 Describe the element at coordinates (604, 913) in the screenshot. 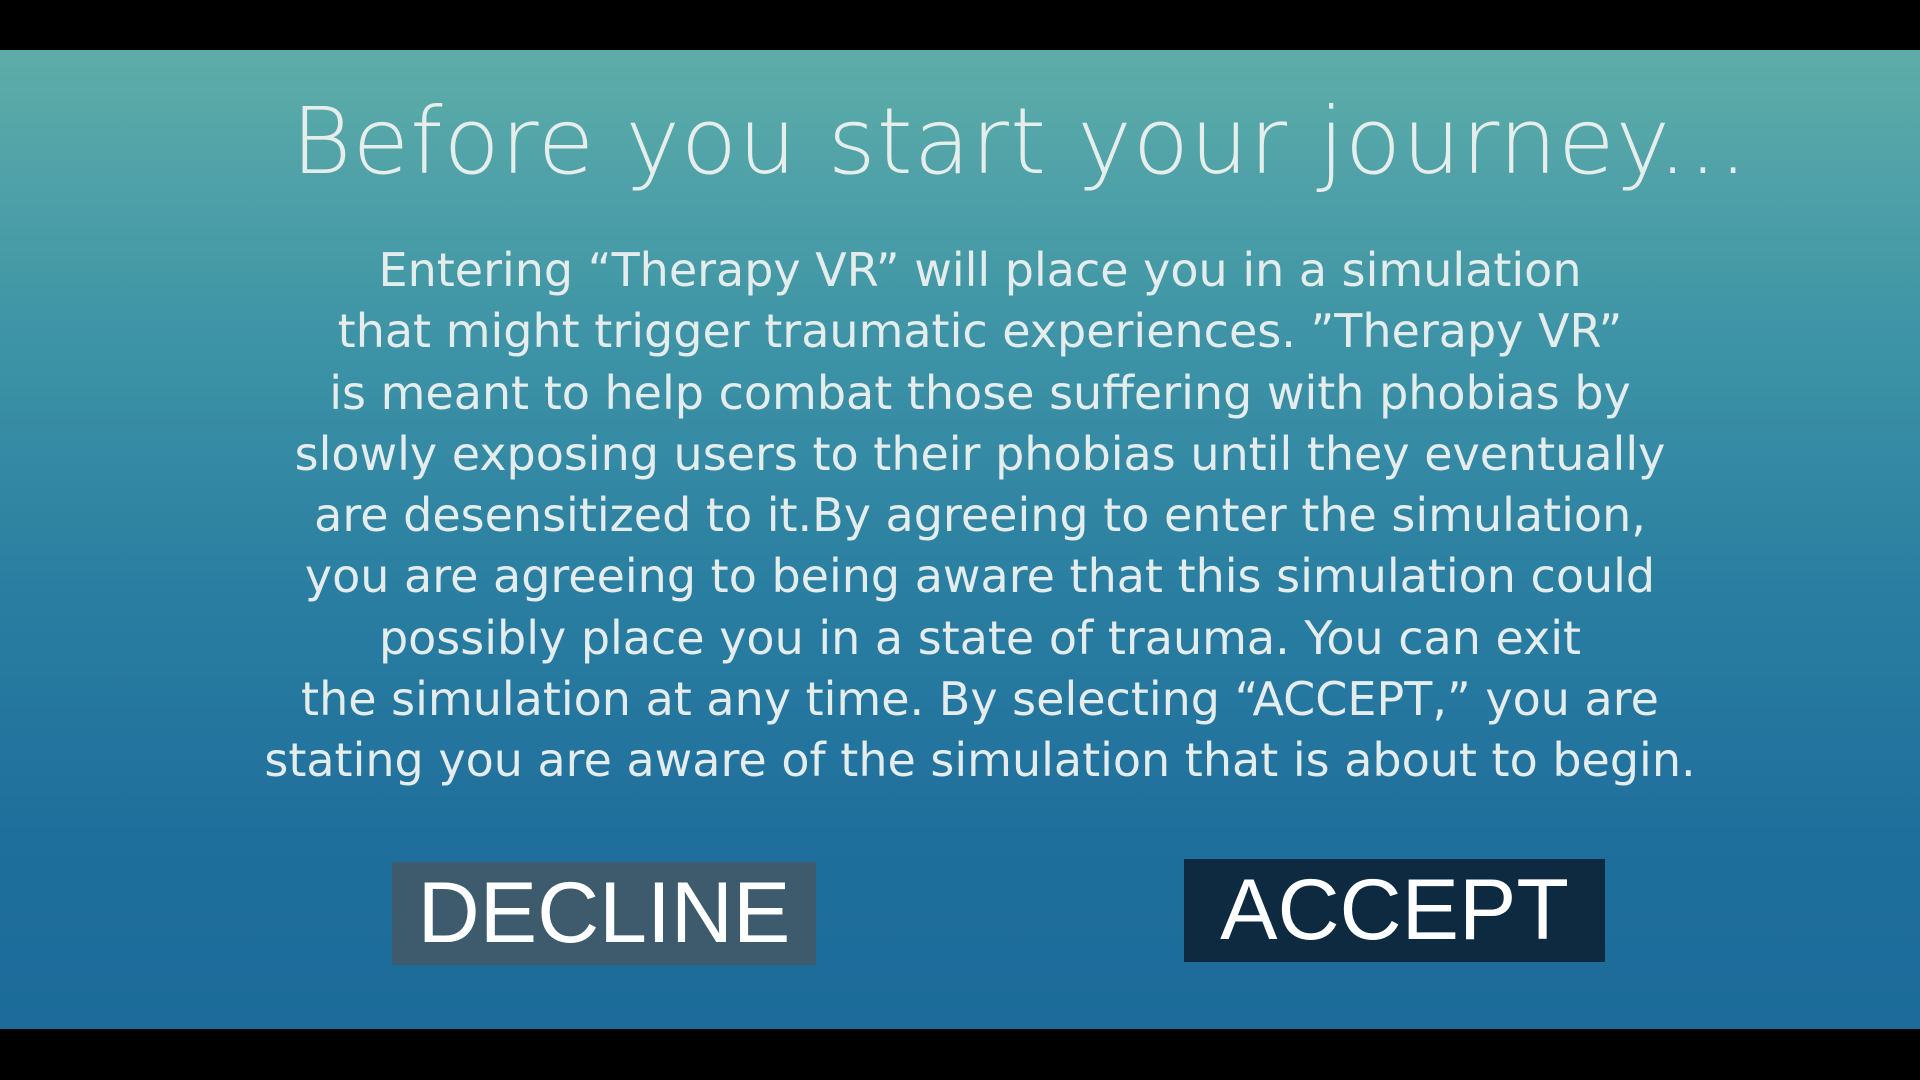

I see `decline-button: DECLINE` at that location.